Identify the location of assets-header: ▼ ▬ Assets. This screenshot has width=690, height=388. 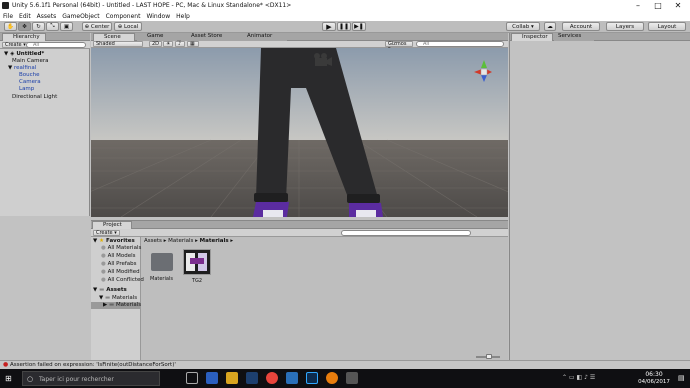
(110, 290).